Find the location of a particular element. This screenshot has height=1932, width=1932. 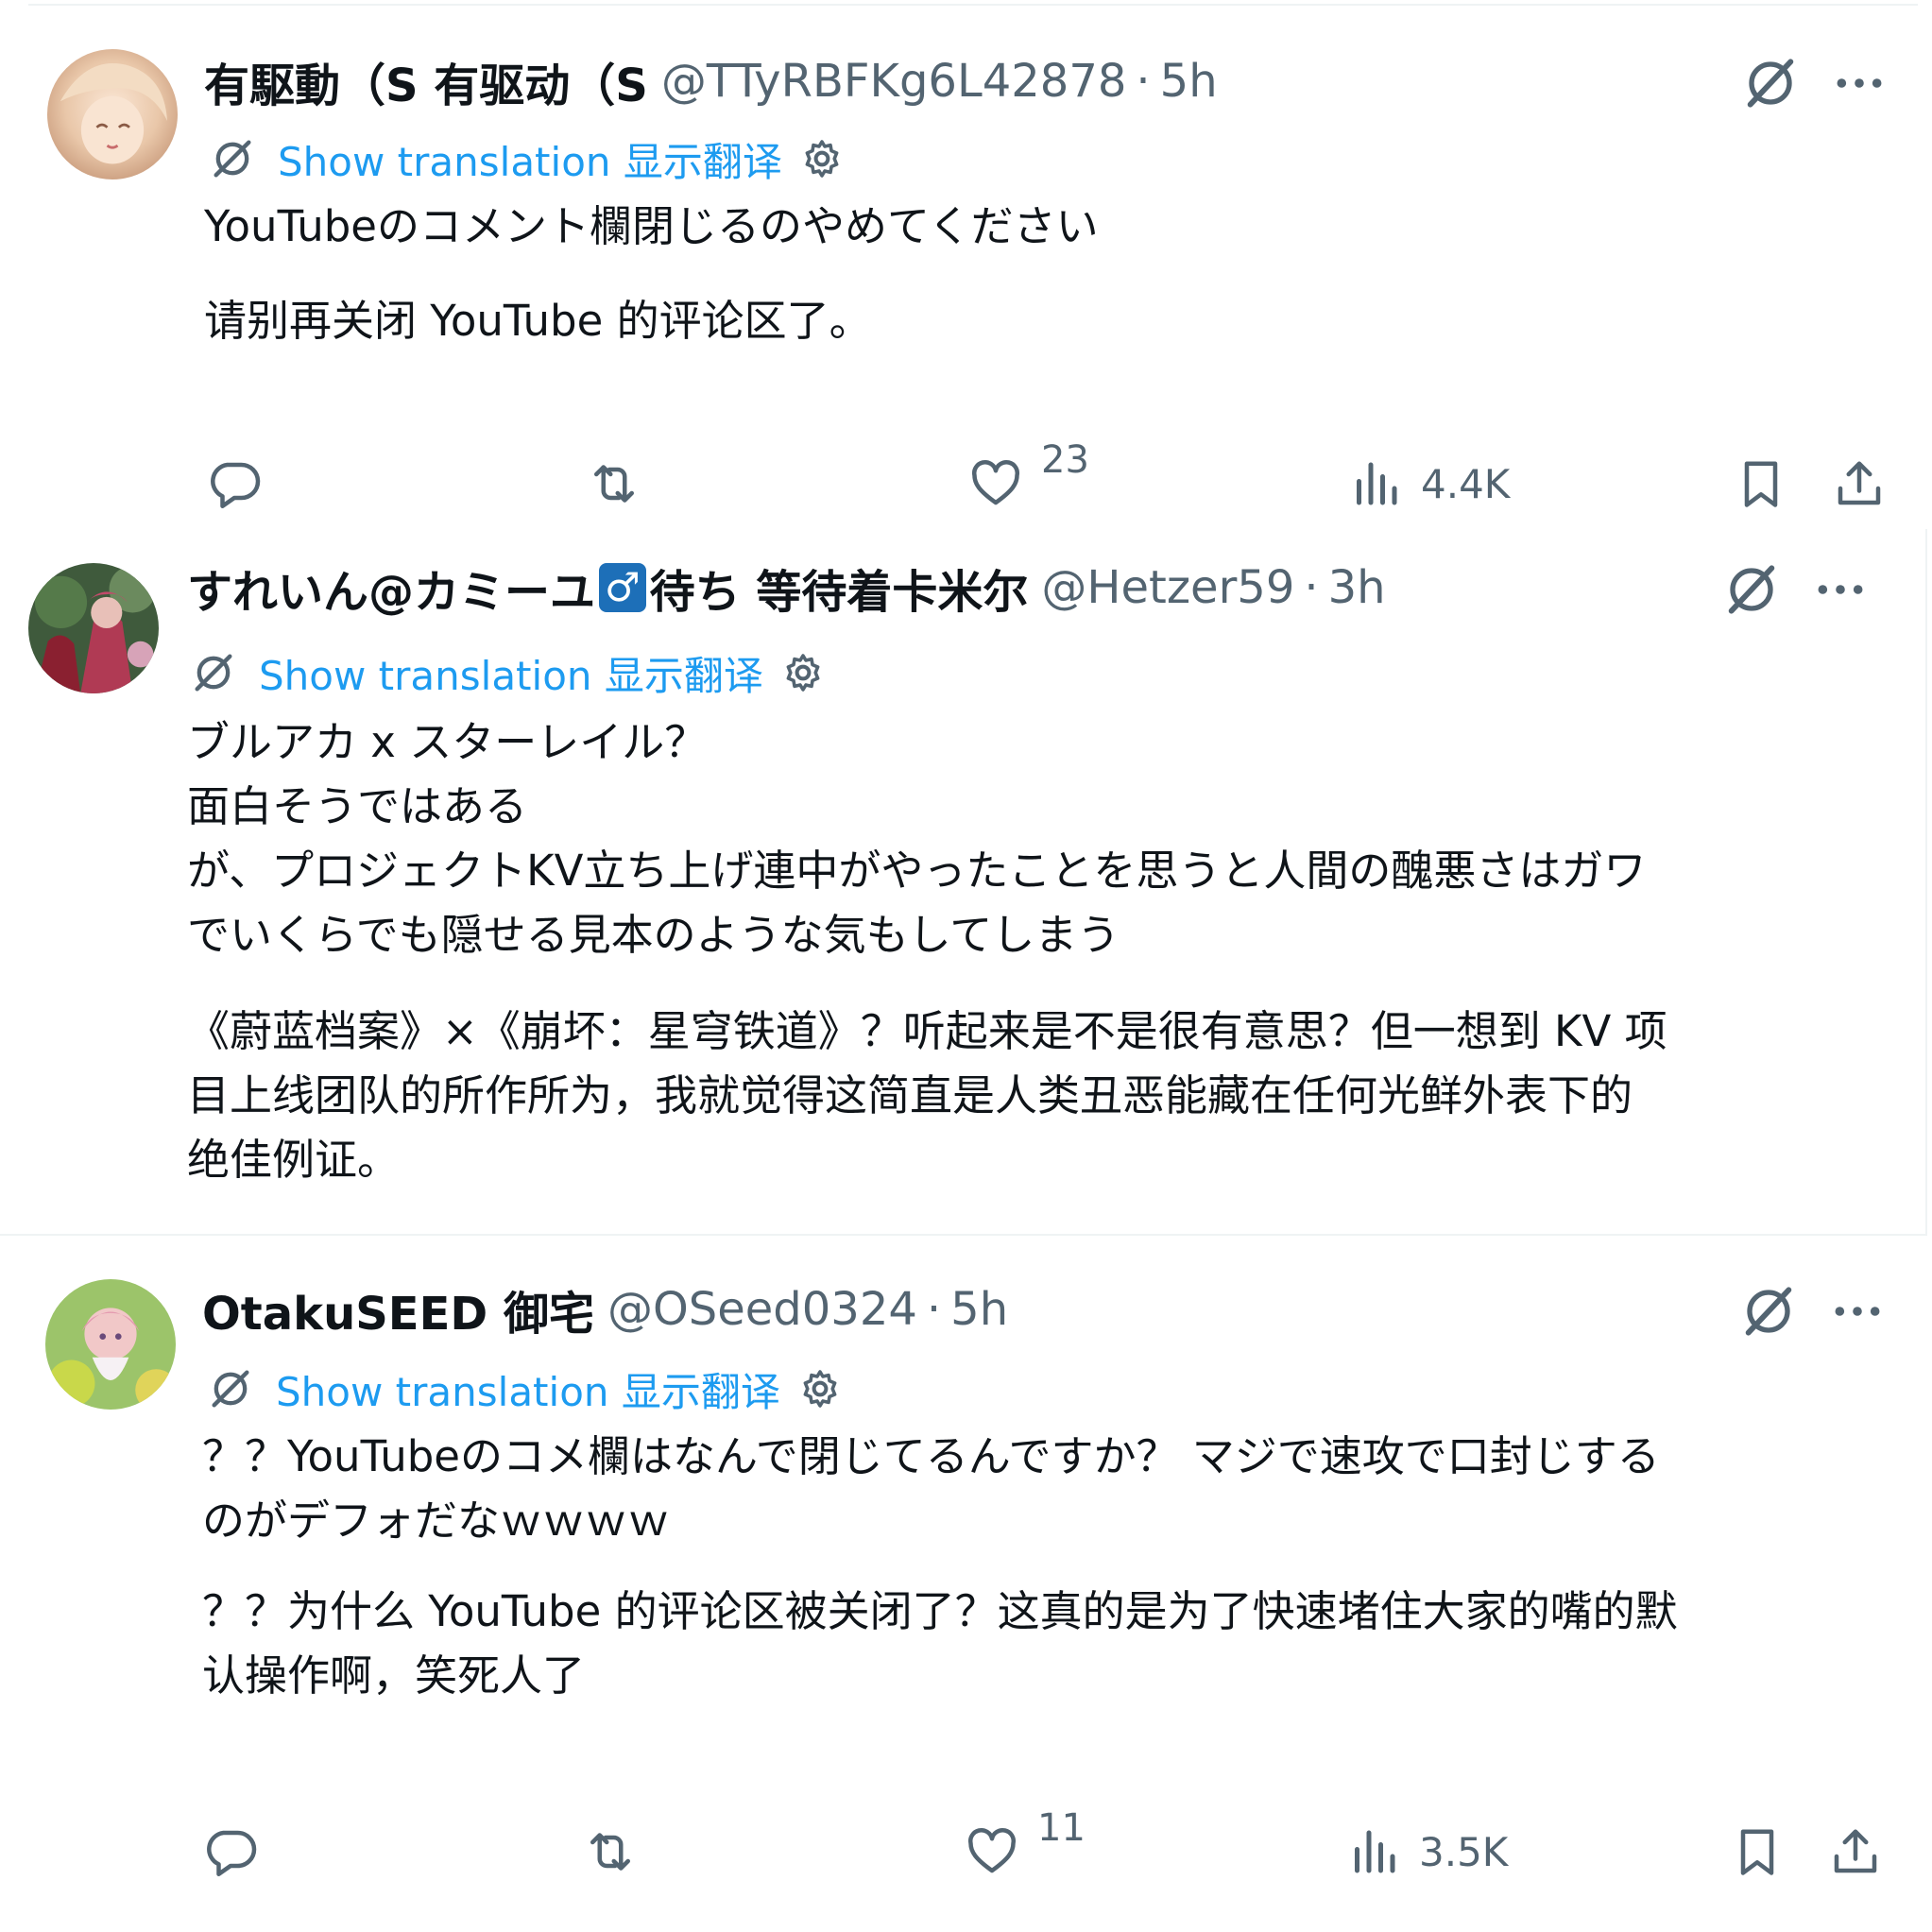

tweet-header: 有駆動（S 有驱动（S @TTyRBFKg6L42878 · 5h is located at coordinates (711, 81).